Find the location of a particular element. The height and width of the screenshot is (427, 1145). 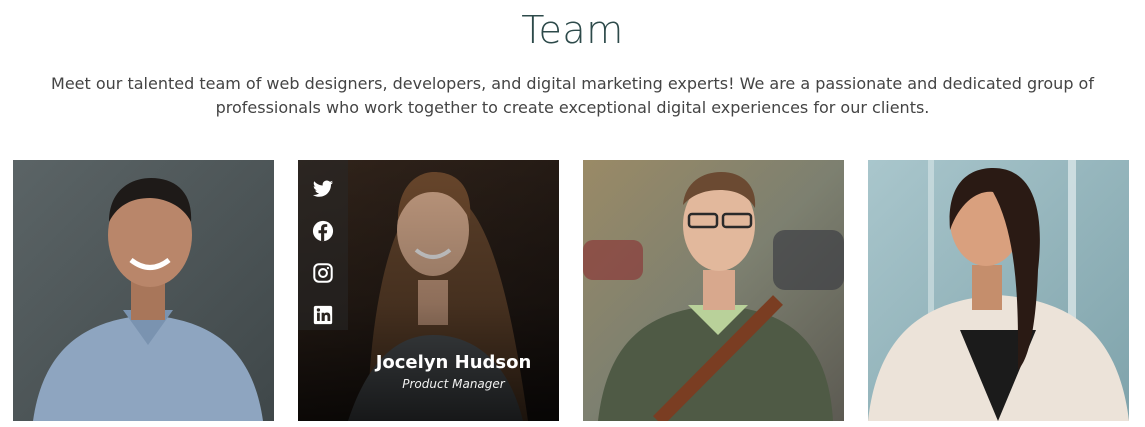

team-member-card: Jocelyn Hudson Product Manager is located at coordinates (428, 290).